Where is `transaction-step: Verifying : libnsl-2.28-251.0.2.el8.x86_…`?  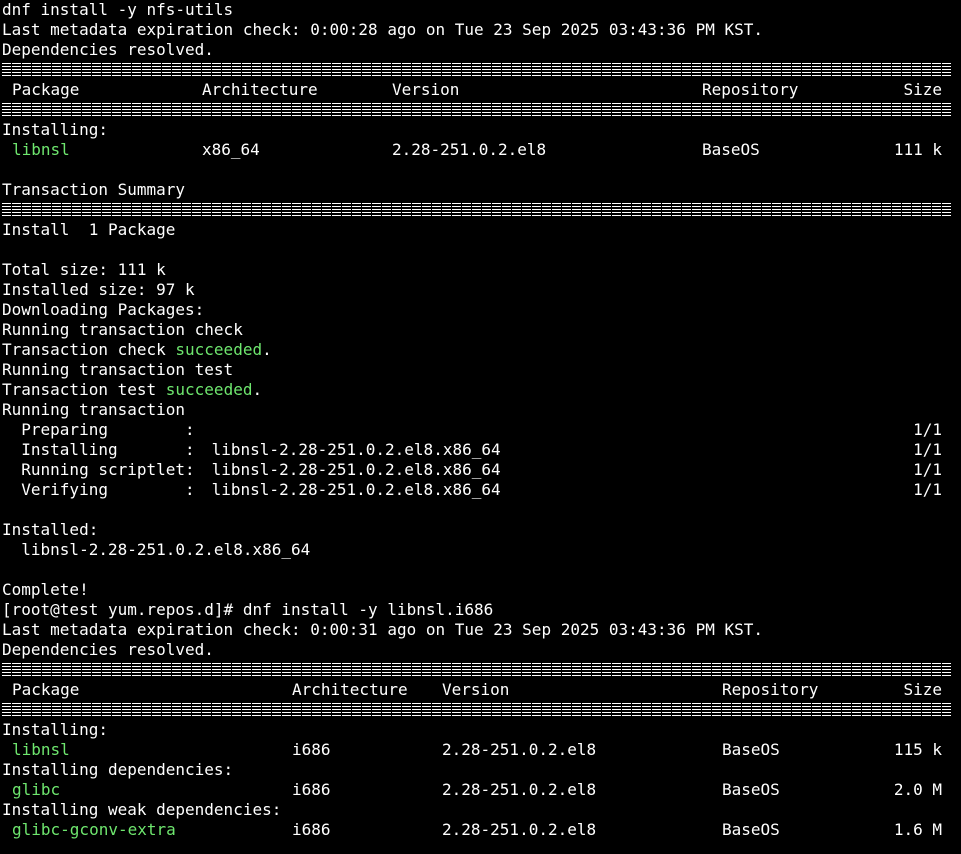
transaction-step: Verifying : libnsl-2.28-251.0.2.el8.x86_… is located at coordinates (480, 490).